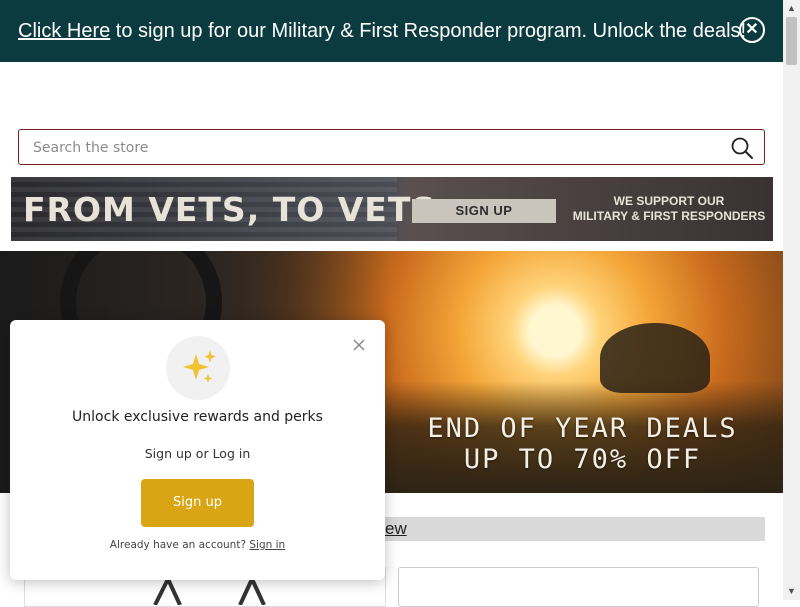 The image size is (800, 607). I want to click on scroll-up-icon: ▲, so click(791, 8).